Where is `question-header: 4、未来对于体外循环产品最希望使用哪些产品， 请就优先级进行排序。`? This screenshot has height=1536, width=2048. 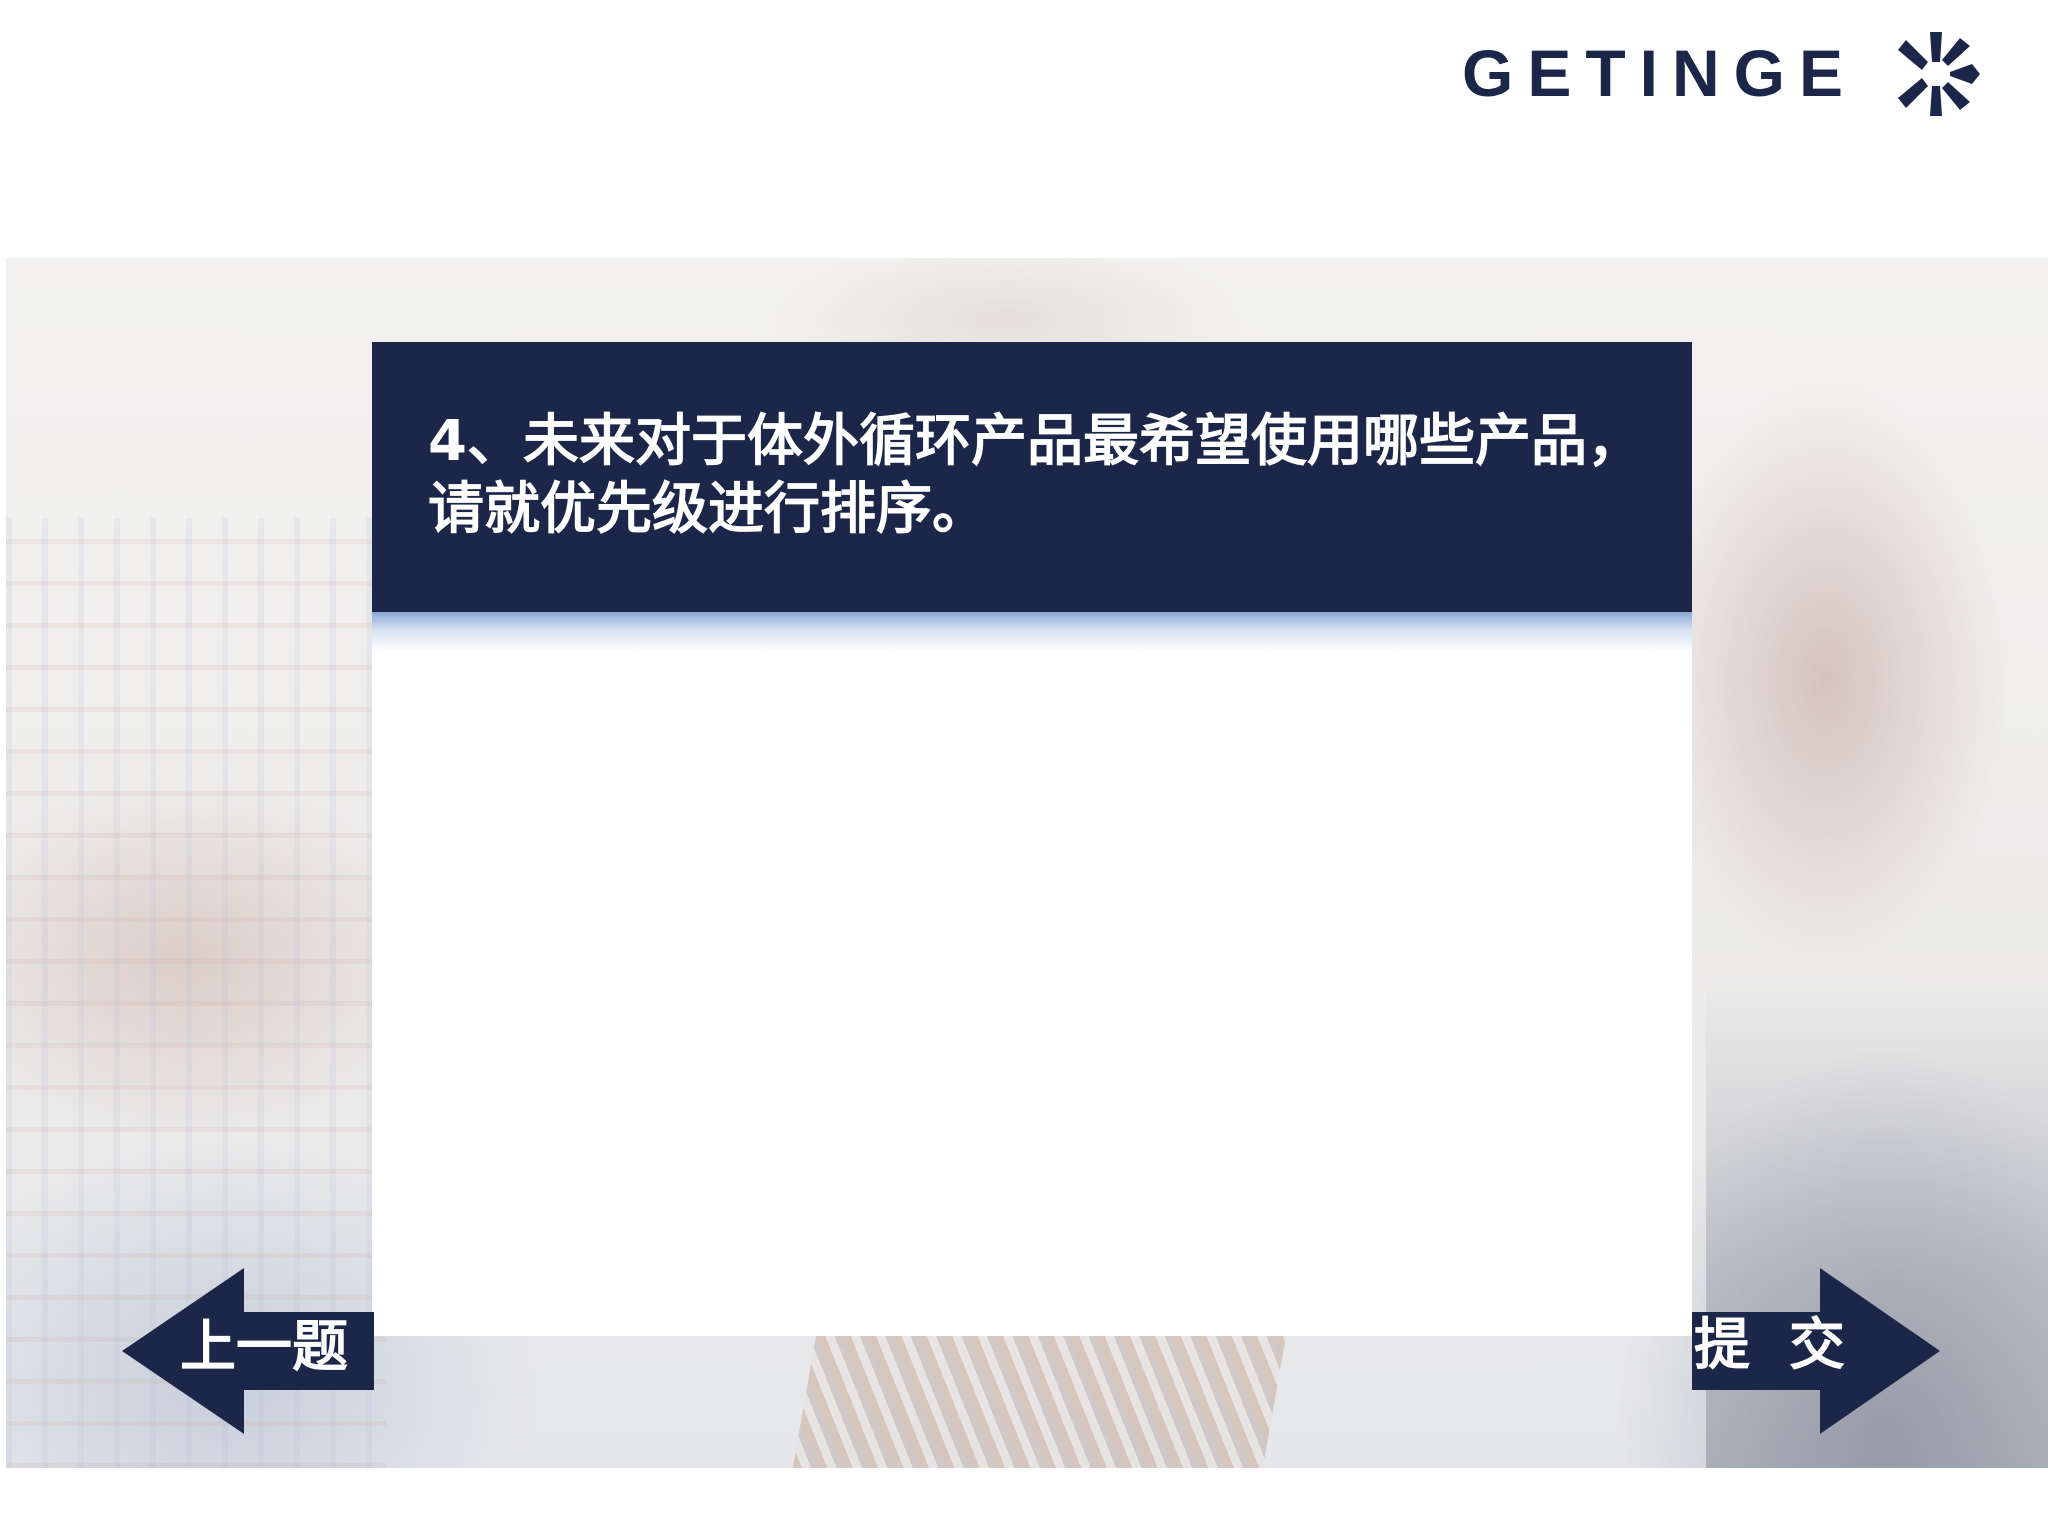 question-header: 4、未来对于体外循环产品最希望使用哪些产品， 请就优先级进行排序。 is located at coordinates (1032, 477).